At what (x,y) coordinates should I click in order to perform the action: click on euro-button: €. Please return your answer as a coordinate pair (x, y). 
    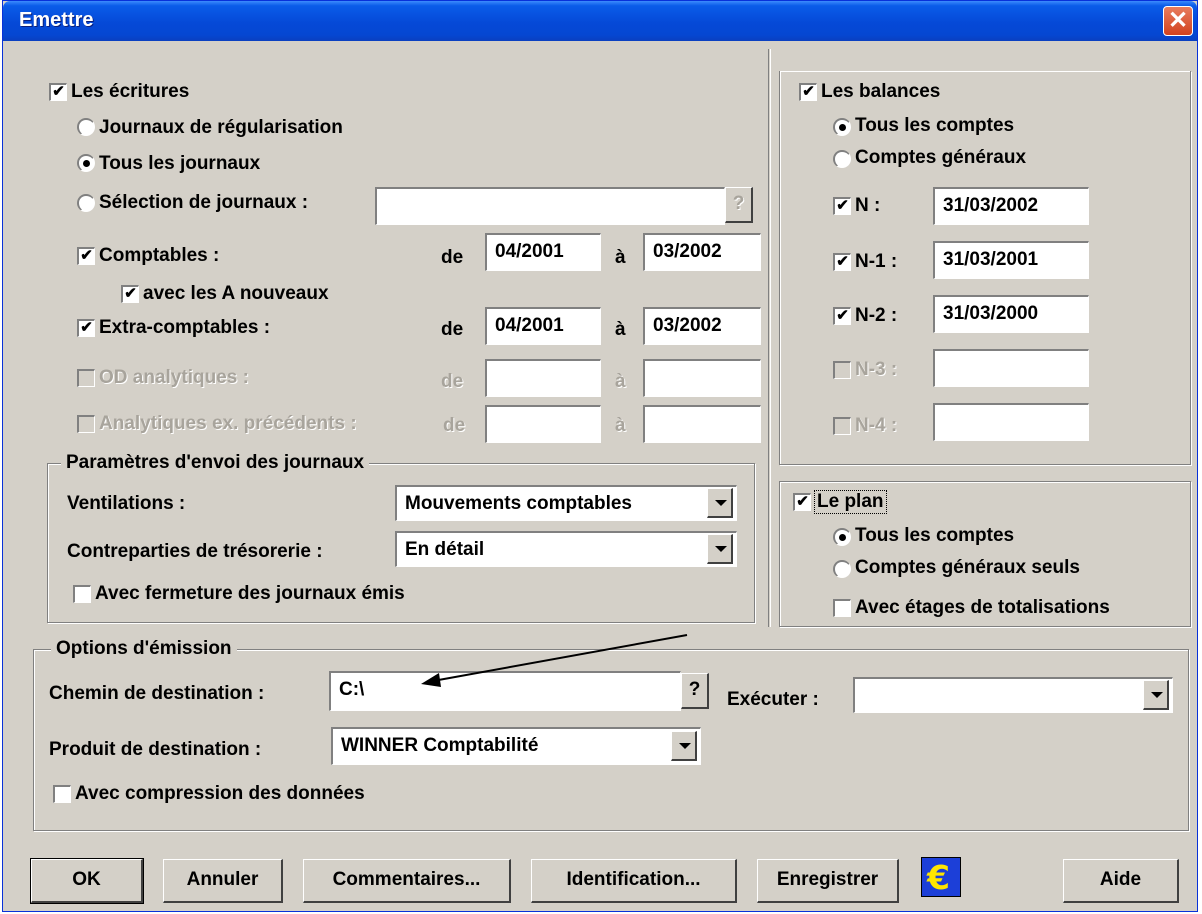
    Looking at the image, I should click on (941, 877).